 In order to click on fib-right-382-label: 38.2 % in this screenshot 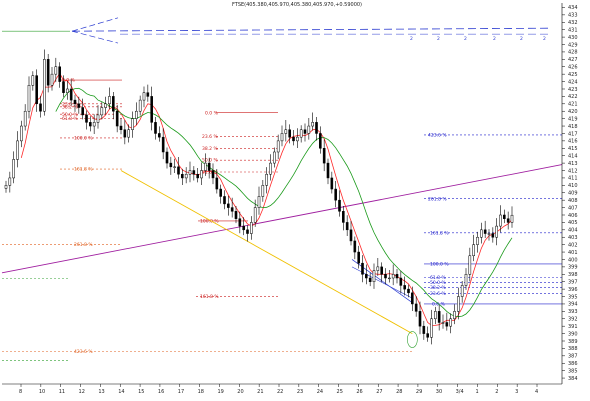, I will do `click(438, 288)`.